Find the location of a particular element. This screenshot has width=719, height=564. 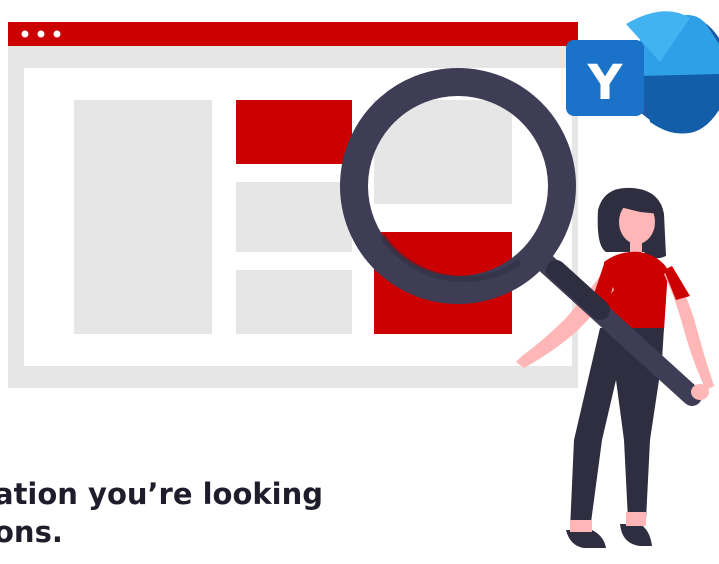

logo-letter: Y is located at coordinates (605, 83).